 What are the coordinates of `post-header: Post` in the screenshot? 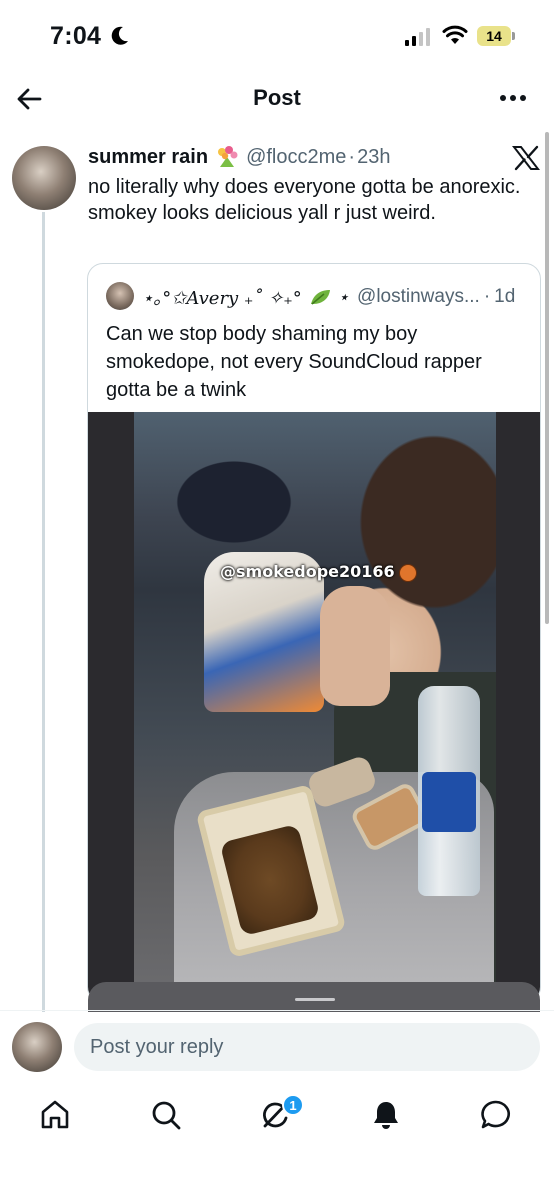 It's located at (277, 99).